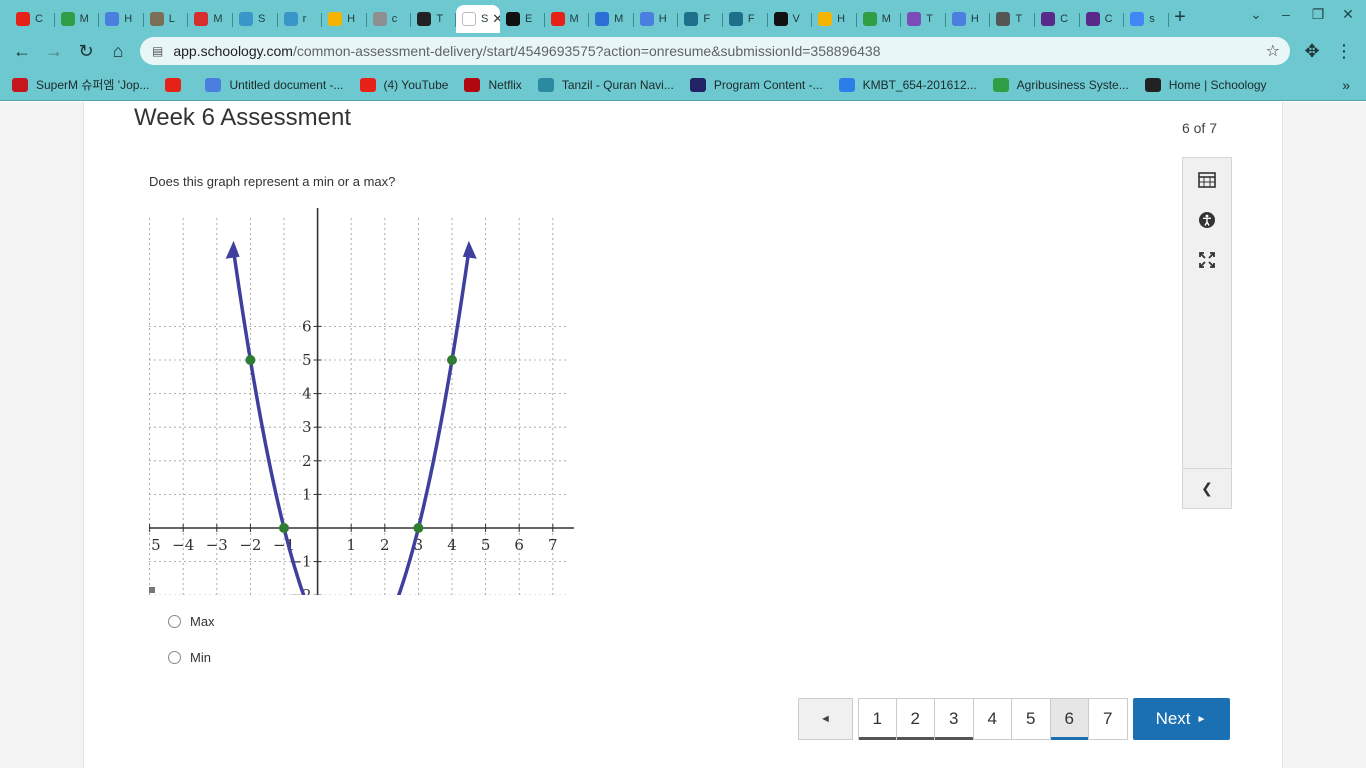  I want to click on more-bookmarks-icon: », so click(1346, 85).